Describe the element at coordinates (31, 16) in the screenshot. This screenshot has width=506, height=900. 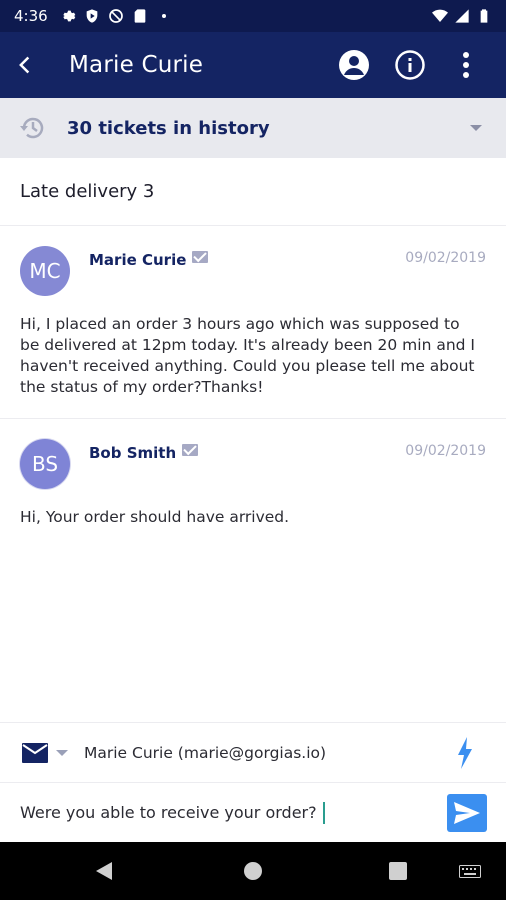
I see `status-time: 4:36` at that location.